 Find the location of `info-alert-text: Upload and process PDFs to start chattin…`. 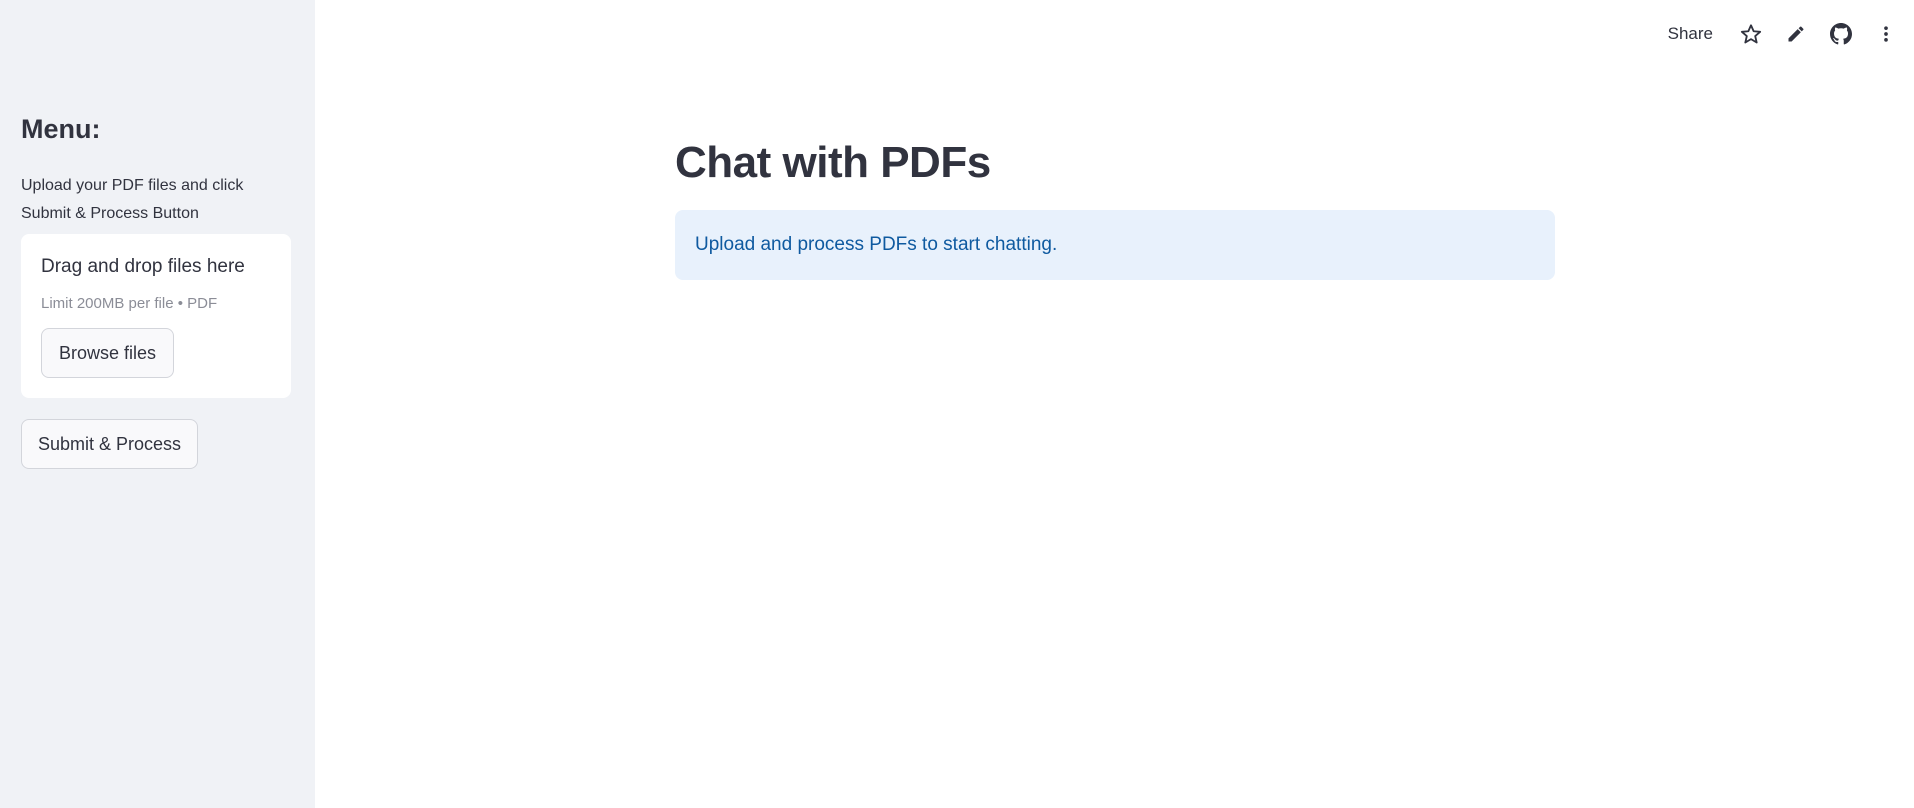

info-alert-text: Upload and process PDFs to start chattin… is located at coordinates (876, 244).